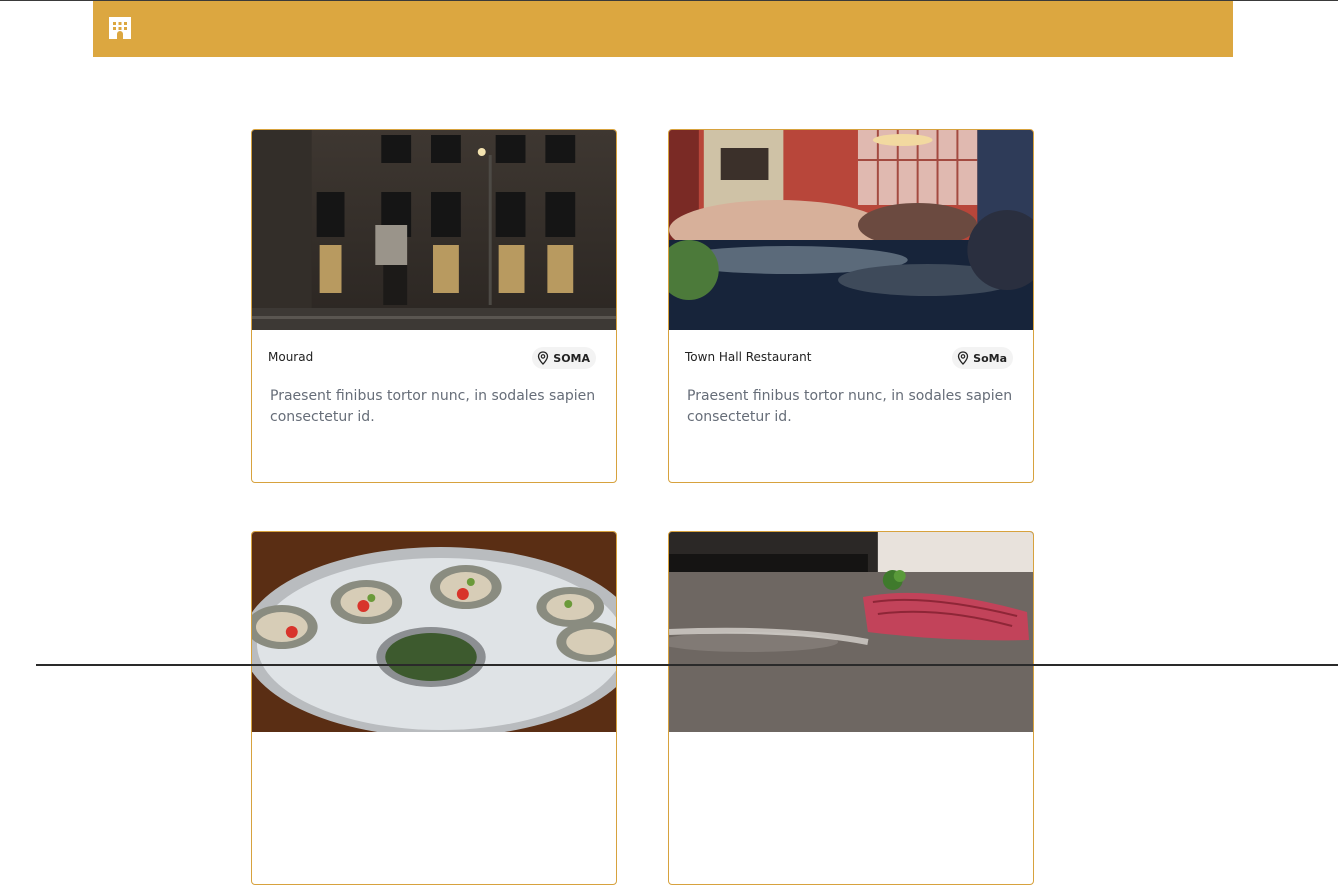  I want to click on neighborhood-badge: SOMA, so click(564, 358).